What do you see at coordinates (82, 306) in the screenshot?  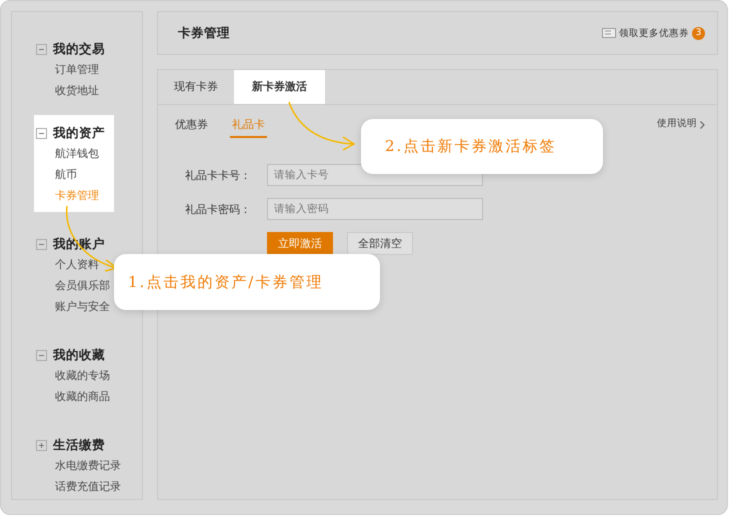 I see `sidebar-item: 账户与安全` at bounding box center [82, 306].